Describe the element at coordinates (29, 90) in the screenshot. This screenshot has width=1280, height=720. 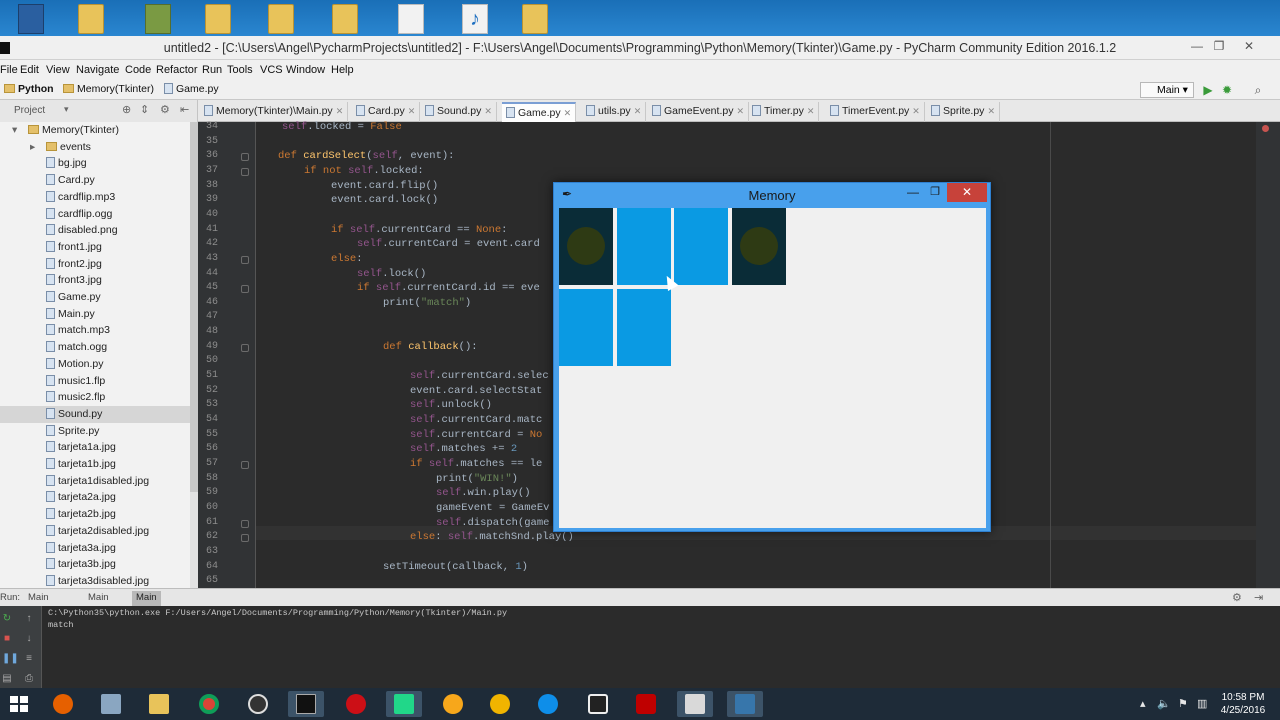
I see `breadcrumb-python: Python` at that location.